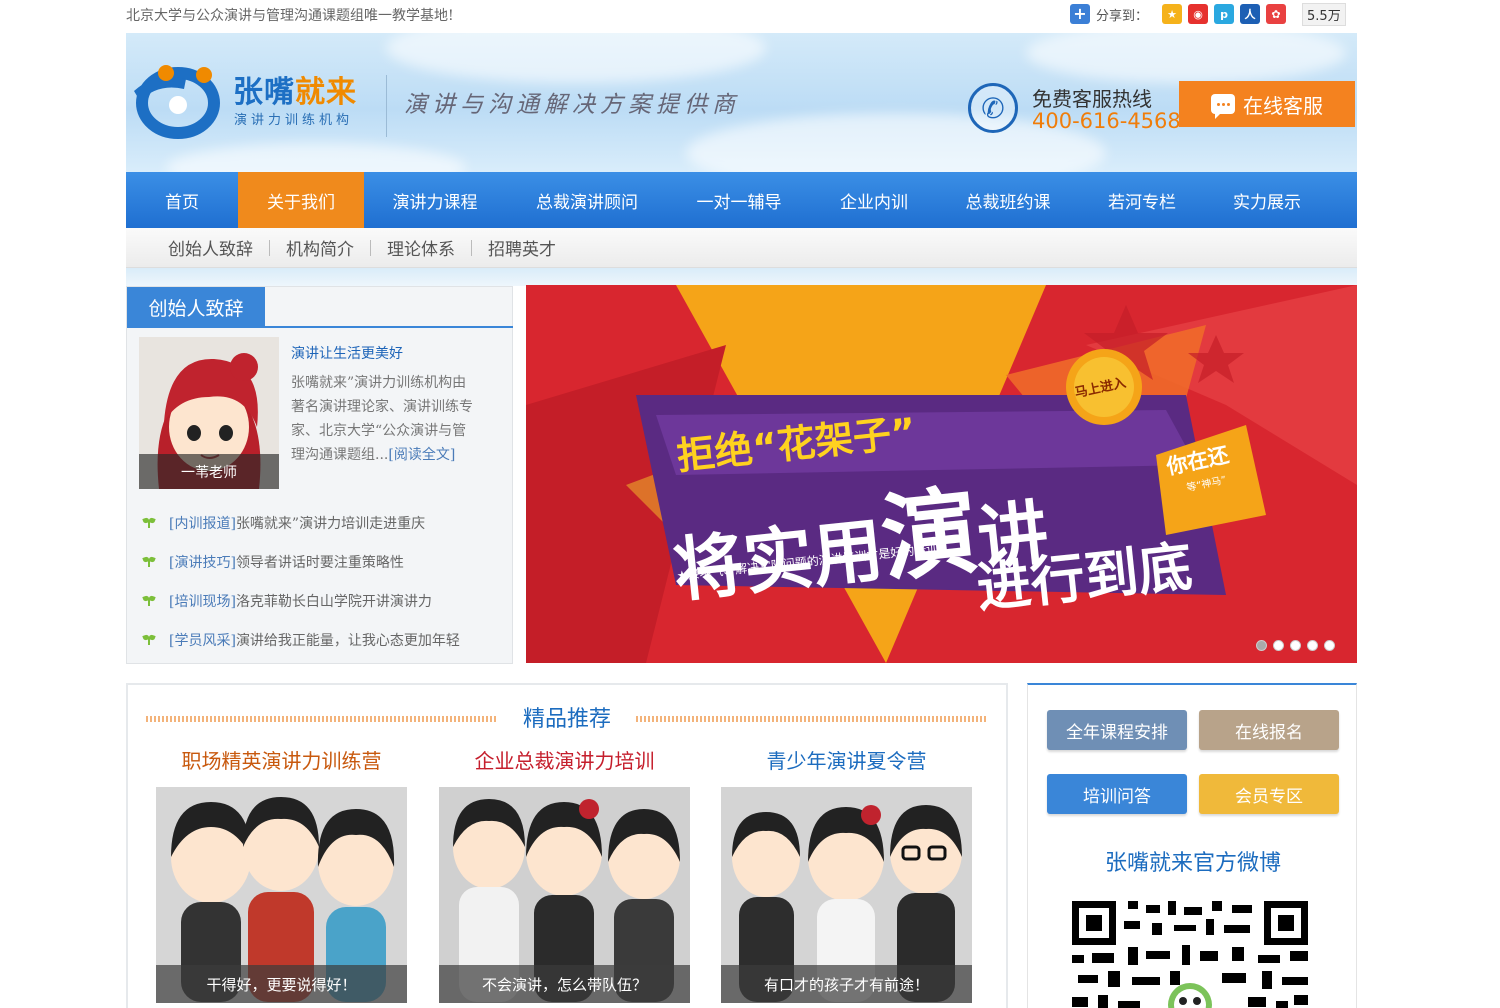 Image resolution: width=1500 pixels, height=1008 pixels. I want to click on nav-one-on-one: 一对一辅导, so click(739, 200).